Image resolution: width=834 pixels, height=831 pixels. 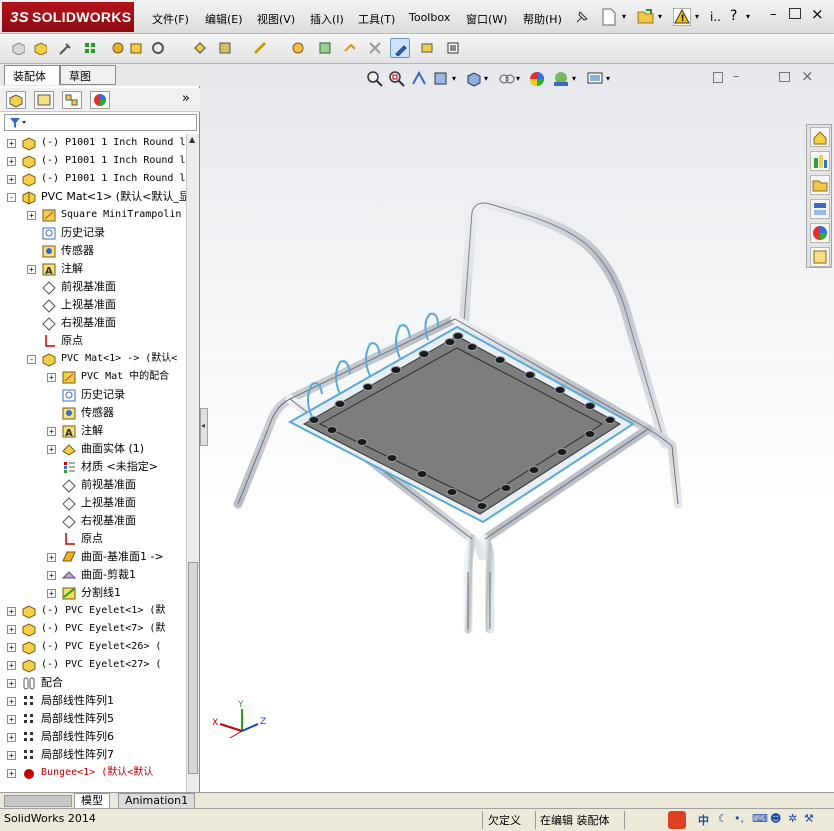 What do you see at coordinates (760, 818) in the screenshot?
I see `ime-keyboard-icon: ⌨` at bounding box center [760, 818].